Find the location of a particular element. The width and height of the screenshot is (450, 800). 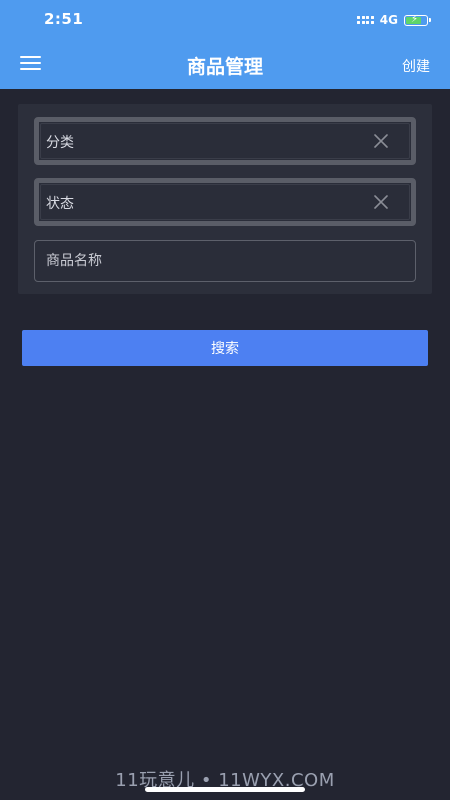

status-select: 状态 is located at coordinates (225, 202).